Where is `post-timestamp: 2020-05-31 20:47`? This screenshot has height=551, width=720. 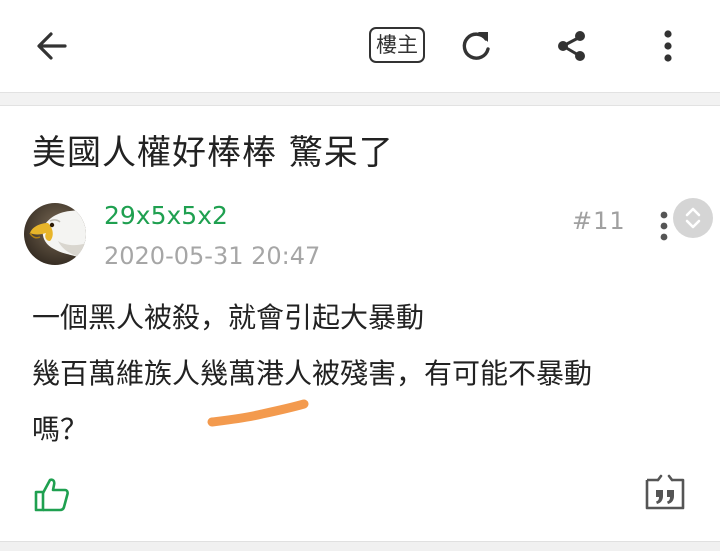 post-timestamp: 2020-05-31 20:47 is located at coordinates (212, 256).